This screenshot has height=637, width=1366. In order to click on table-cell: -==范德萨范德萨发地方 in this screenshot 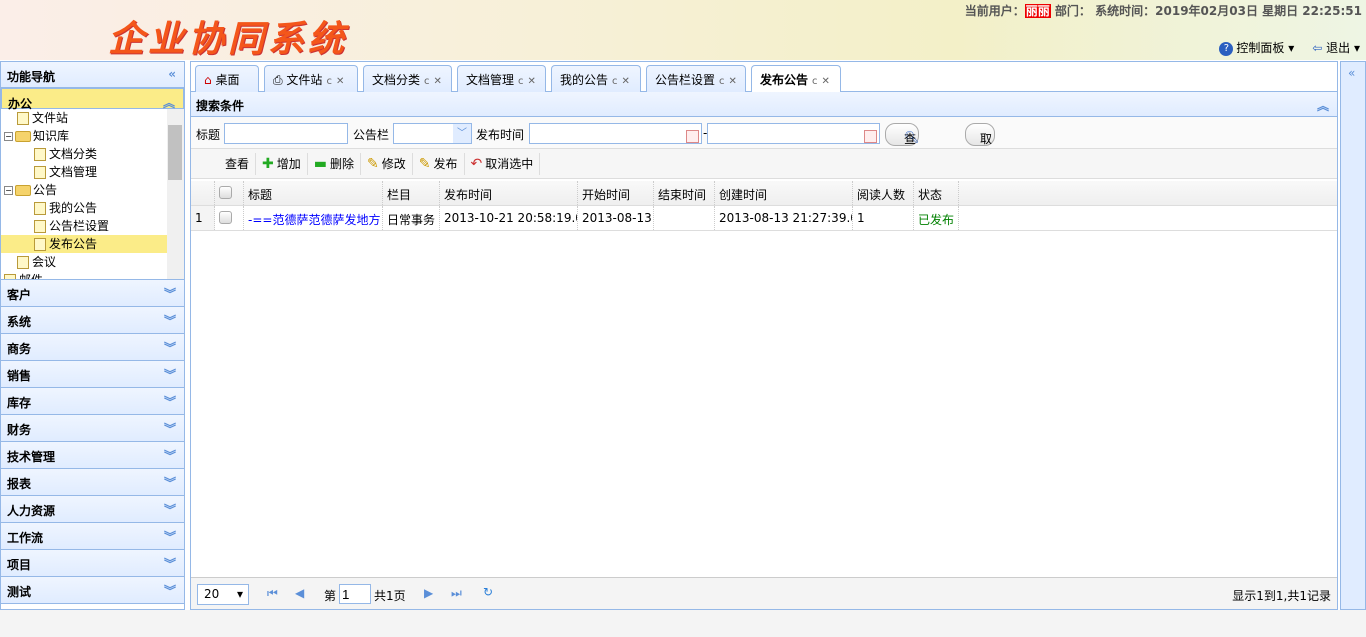, I will do `click(313, 218)`.